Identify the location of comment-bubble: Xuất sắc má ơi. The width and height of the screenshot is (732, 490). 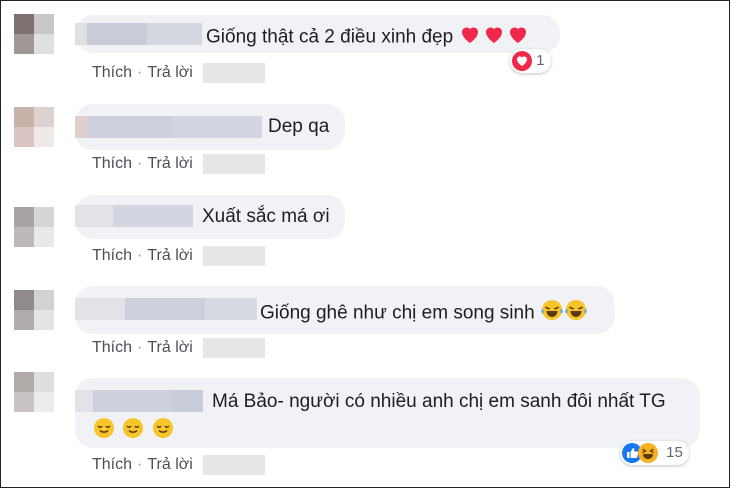
(210, 217).